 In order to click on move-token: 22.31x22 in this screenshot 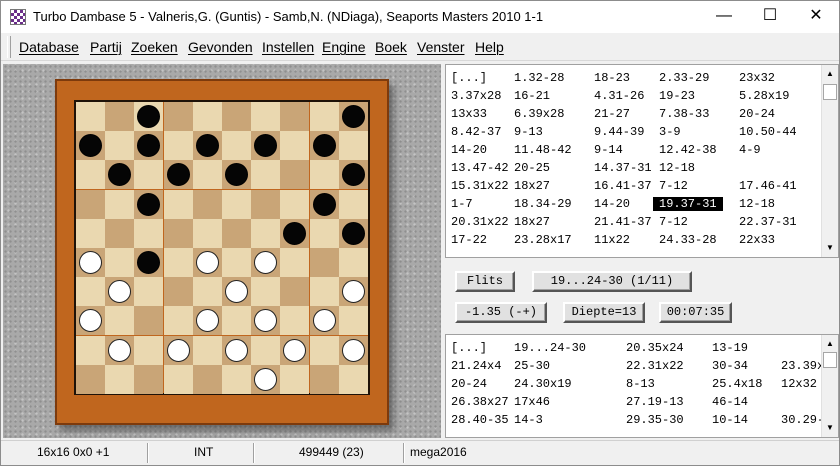, I will do `click(655, 366)`.